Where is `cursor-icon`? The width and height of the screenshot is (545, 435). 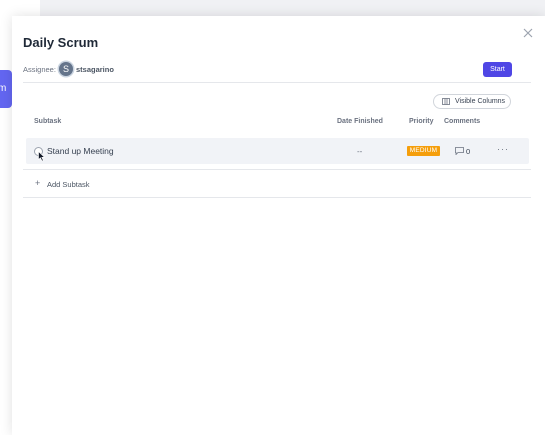
cursor-icon is located at coordinates (42, 156).